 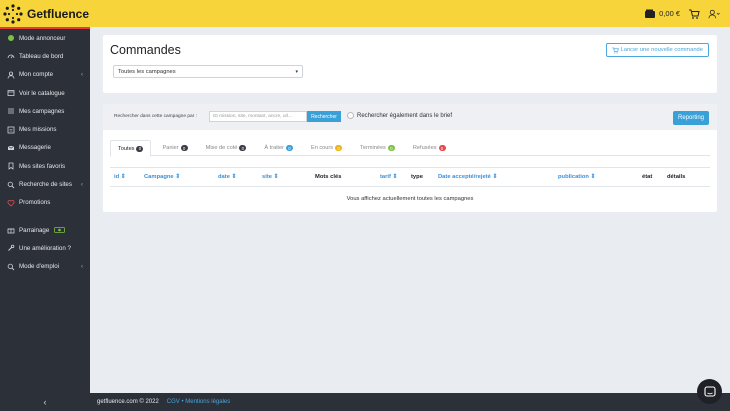 What do you see at coordinates (691, 118) in the screenshot?
I see `reporting-button: Reporting` at bounding box center [691, 118].